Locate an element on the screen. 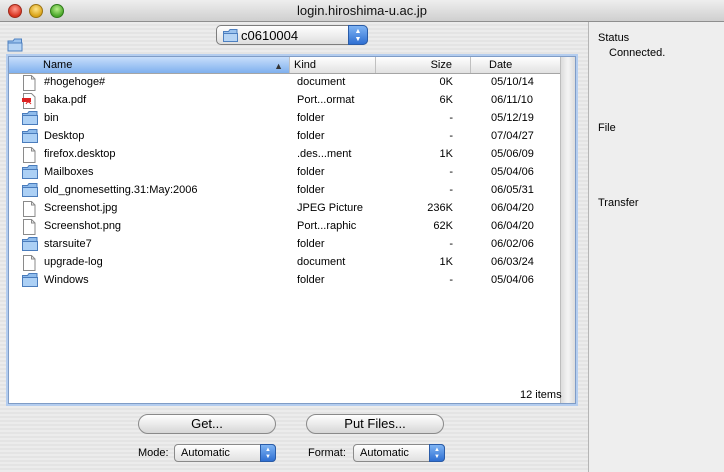  row-name: bin is located at coordinates (51, 118).